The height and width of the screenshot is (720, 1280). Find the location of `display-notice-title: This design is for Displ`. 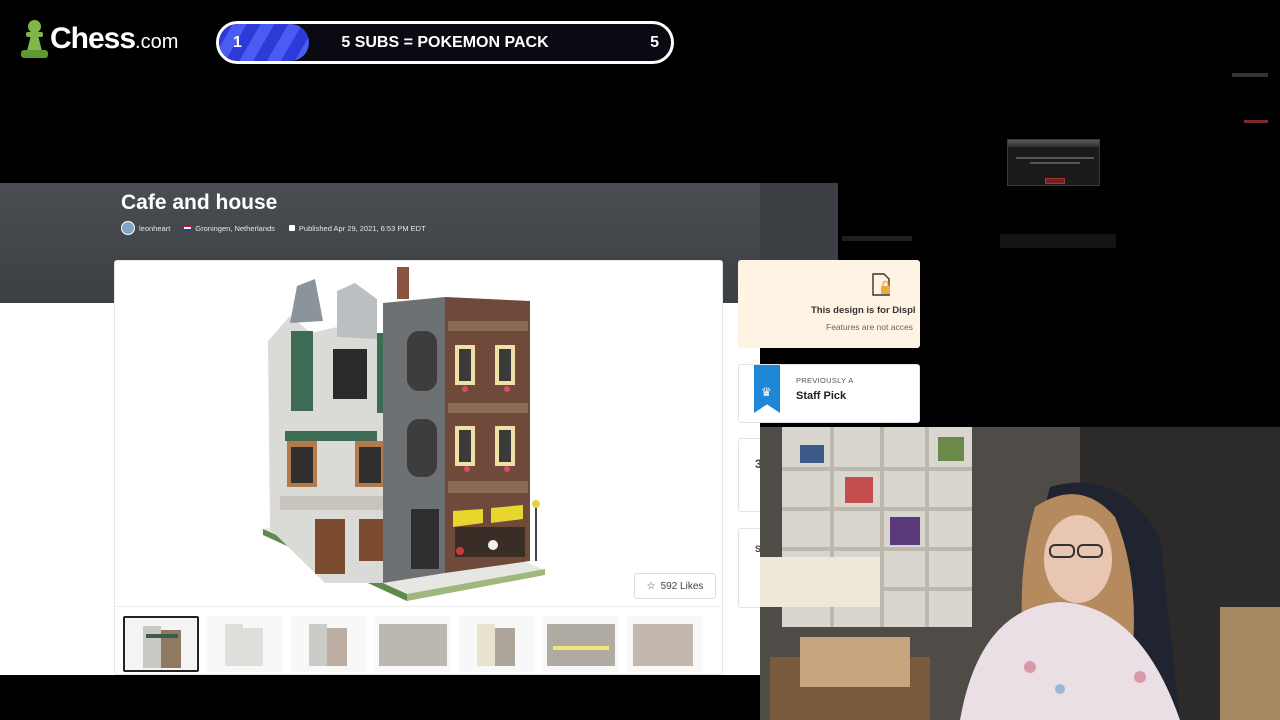

display-notice-title: This design is for Displ is located at coordinates (863, 310).